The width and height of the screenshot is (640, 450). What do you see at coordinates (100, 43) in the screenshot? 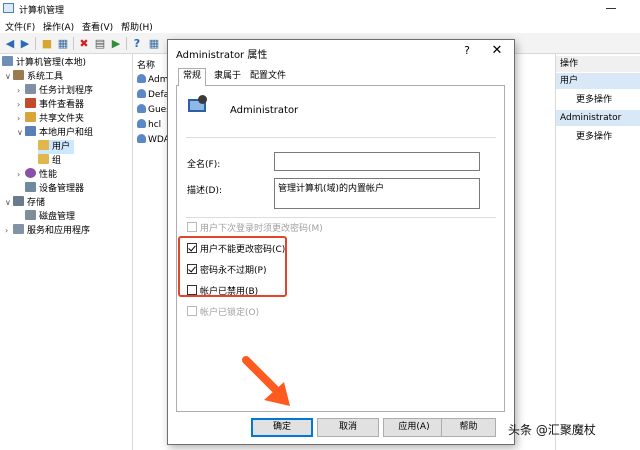
I see `properties-icon: ▤` at bounding box center [100, 43].